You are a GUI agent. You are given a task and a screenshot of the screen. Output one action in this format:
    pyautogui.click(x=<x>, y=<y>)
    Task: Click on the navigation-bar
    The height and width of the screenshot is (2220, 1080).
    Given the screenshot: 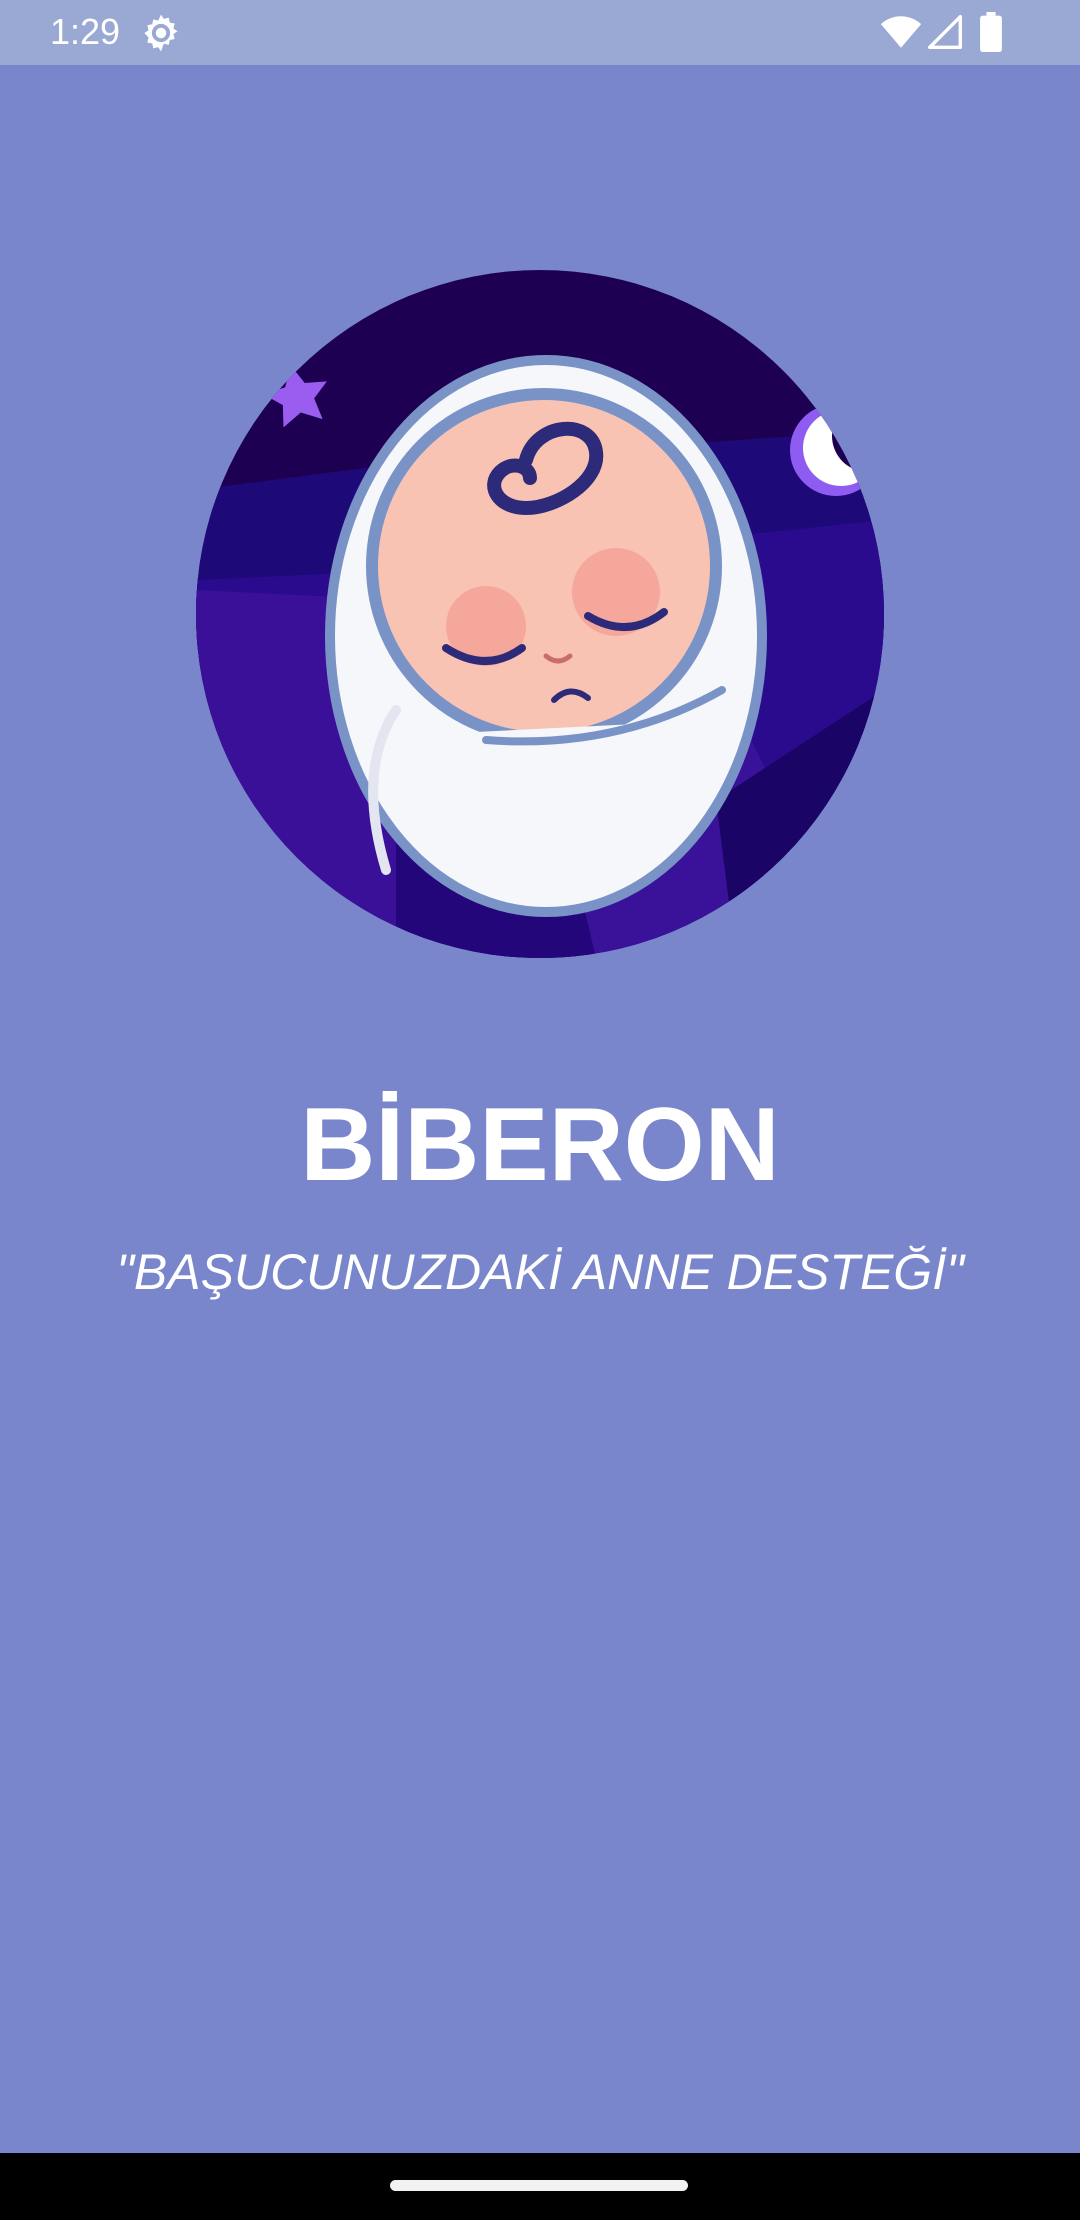 What is the action you would take?
    pyautogui.click(x=540, y=2186)
    